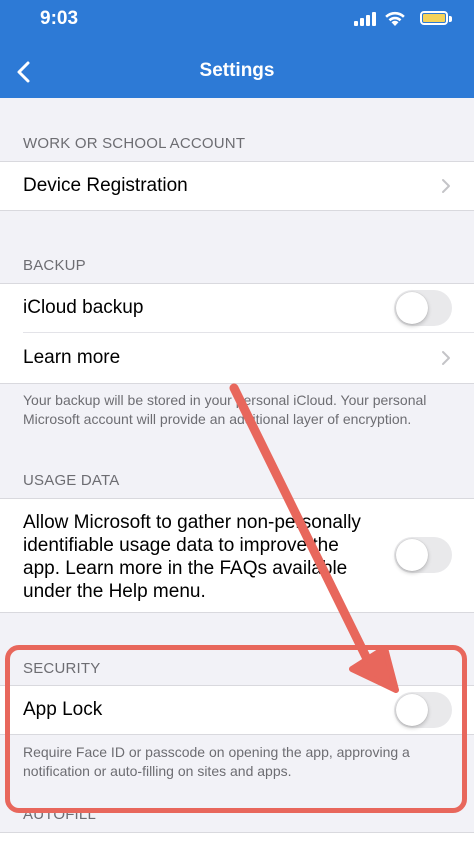 Image resolution: width=474 pixels, height=845 pixels. I want to click on autofill-row, so click(237, 839).